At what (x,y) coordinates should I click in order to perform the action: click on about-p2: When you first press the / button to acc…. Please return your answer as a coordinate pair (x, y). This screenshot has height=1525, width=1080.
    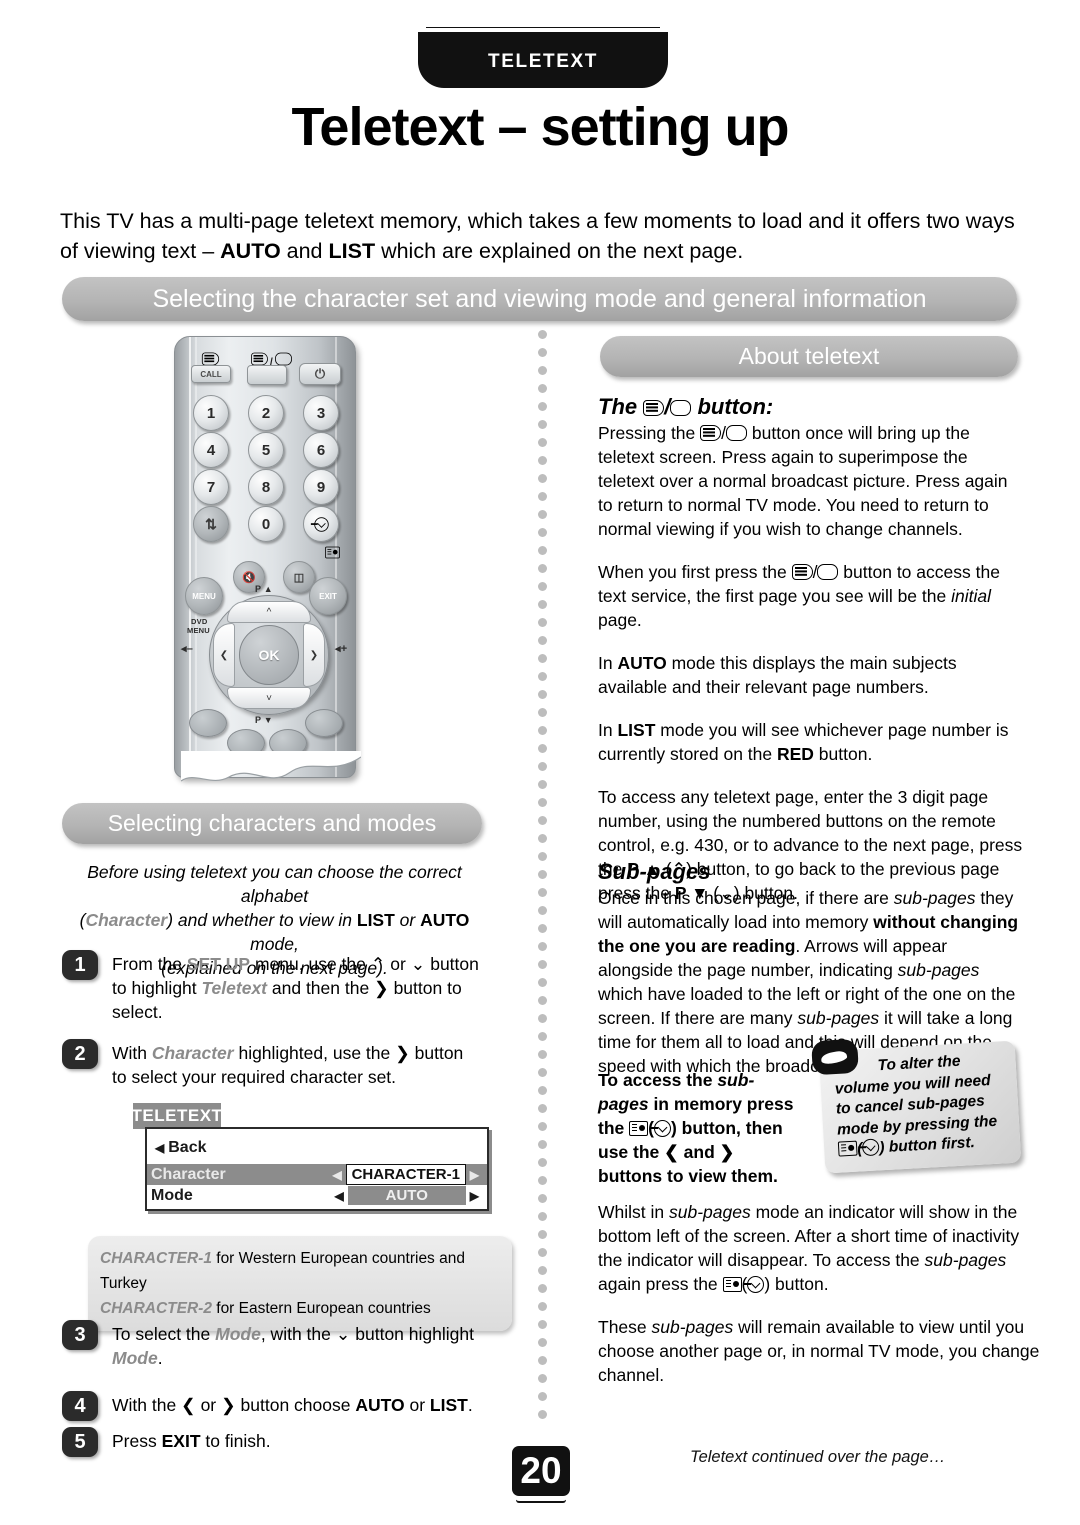
    Looking at the image, I should click on (799, 596).